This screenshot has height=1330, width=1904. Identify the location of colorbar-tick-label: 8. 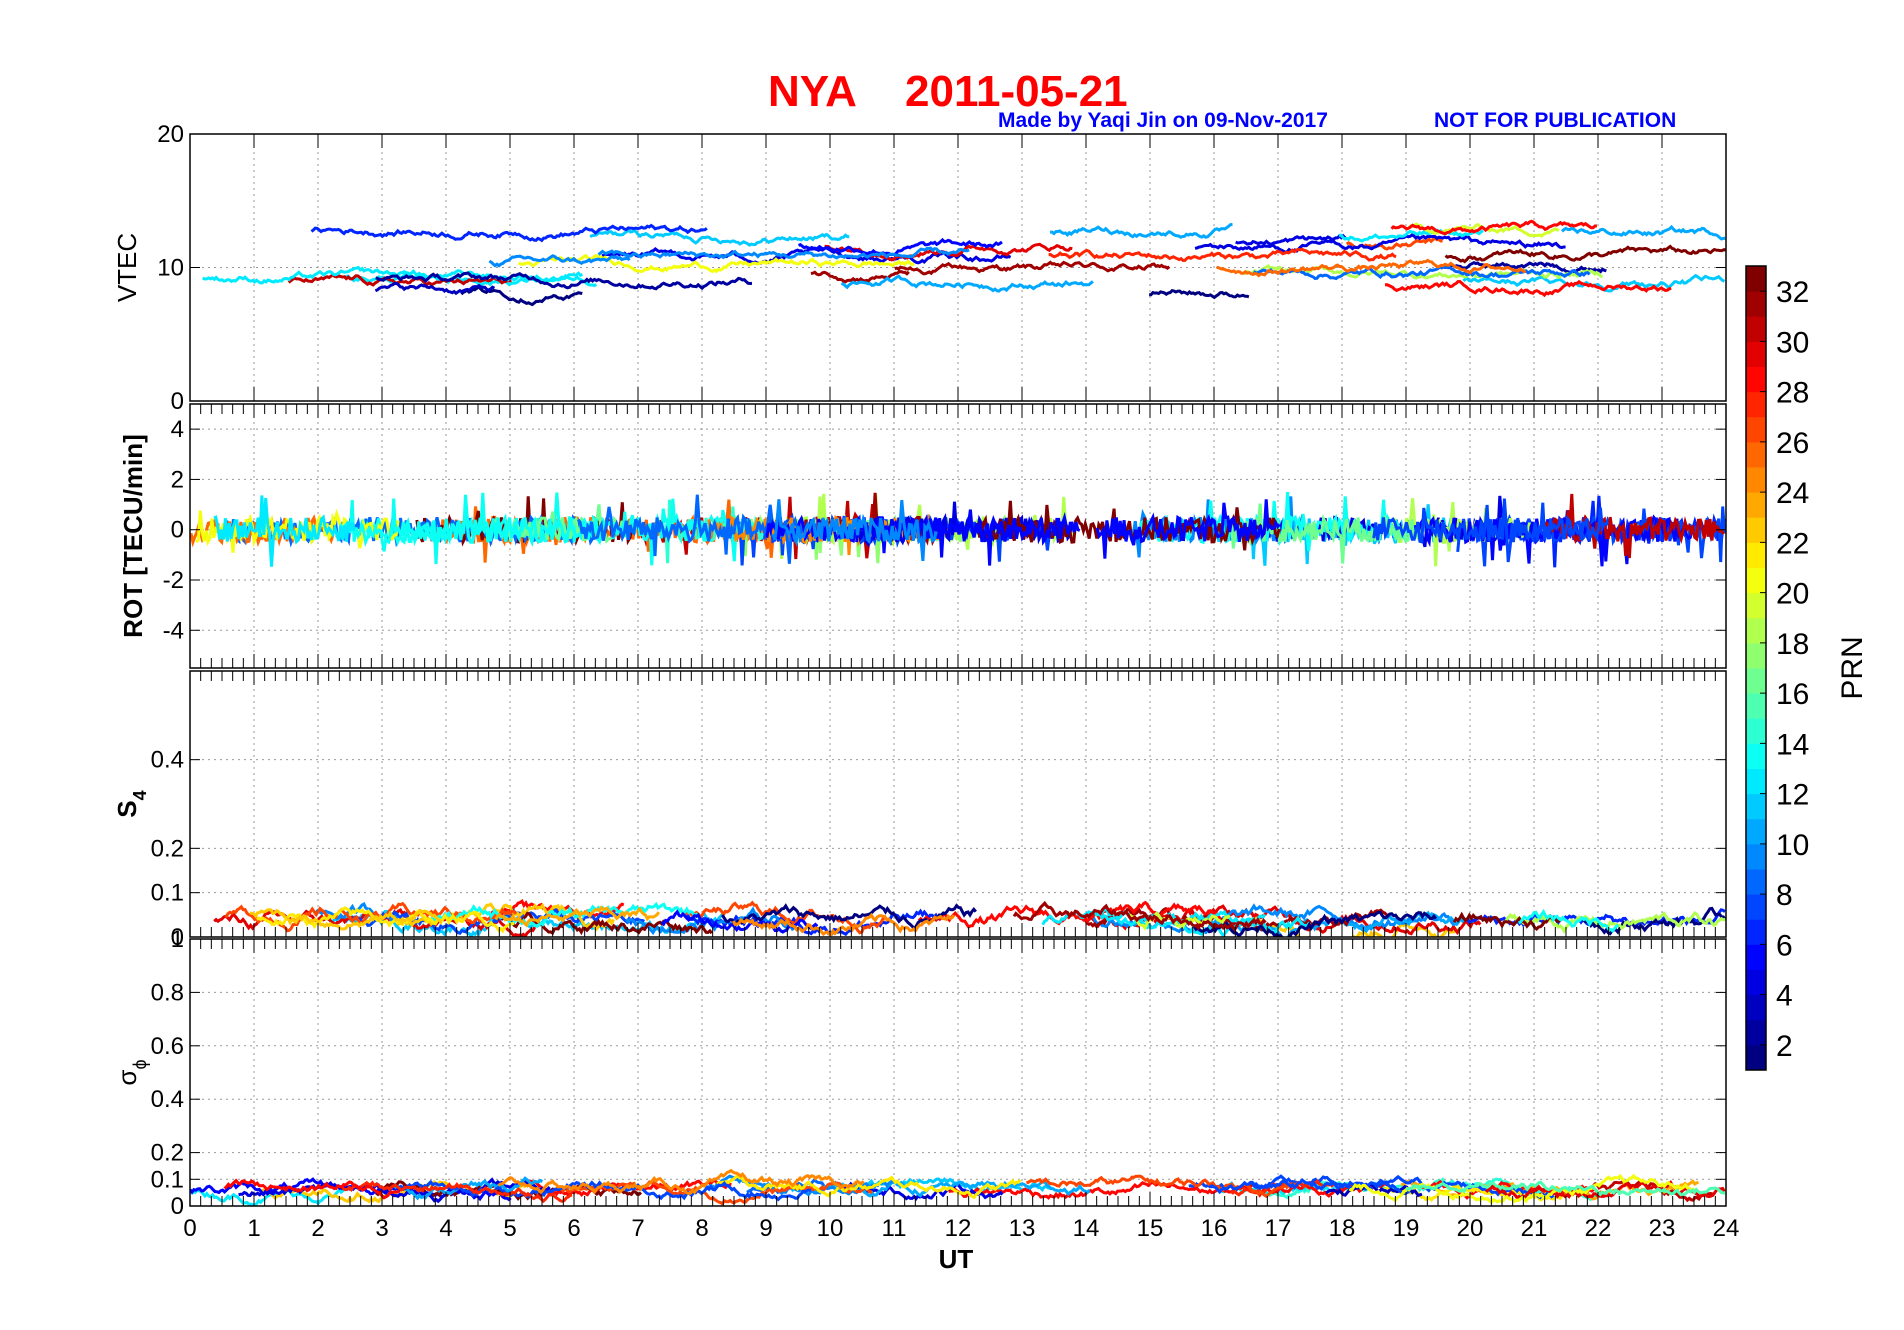
(1784, 895).